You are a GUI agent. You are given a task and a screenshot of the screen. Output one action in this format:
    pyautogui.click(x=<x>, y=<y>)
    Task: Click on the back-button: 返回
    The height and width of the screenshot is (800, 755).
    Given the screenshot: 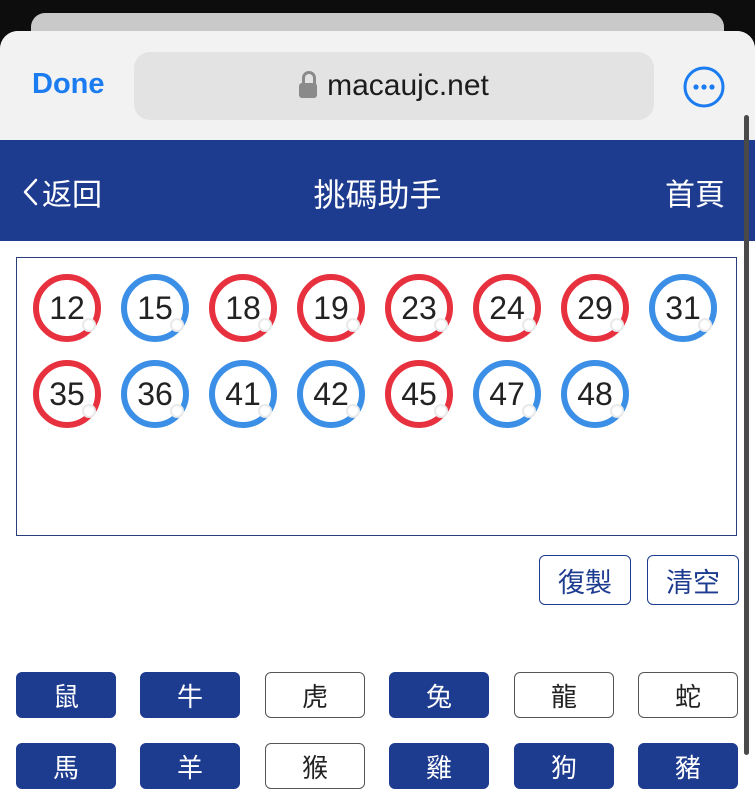 What is the action you would take?
    pyautogui.click(x=61, y=192)
    